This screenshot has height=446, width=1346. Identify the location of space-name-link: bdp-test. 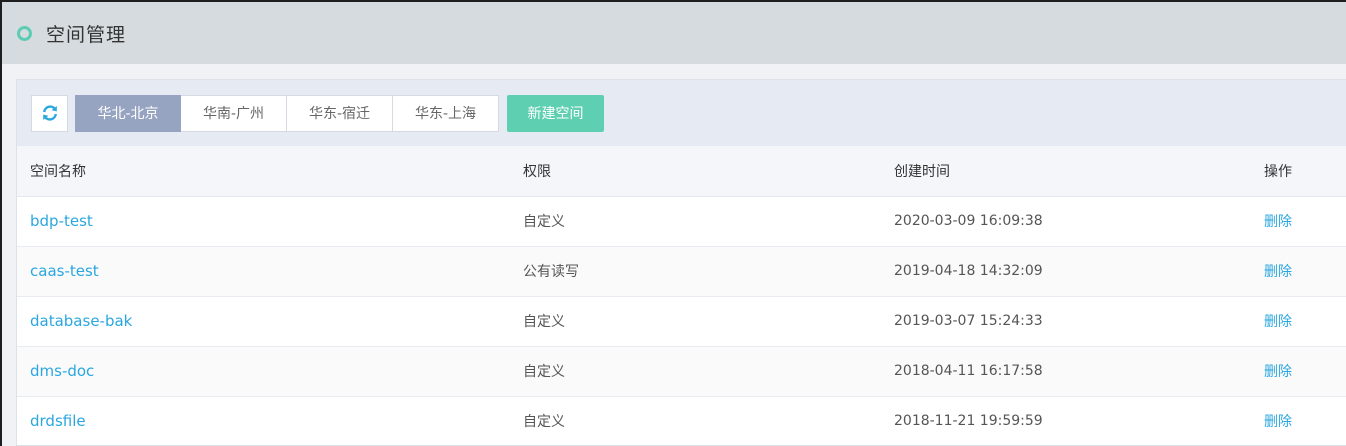
(61, 221).